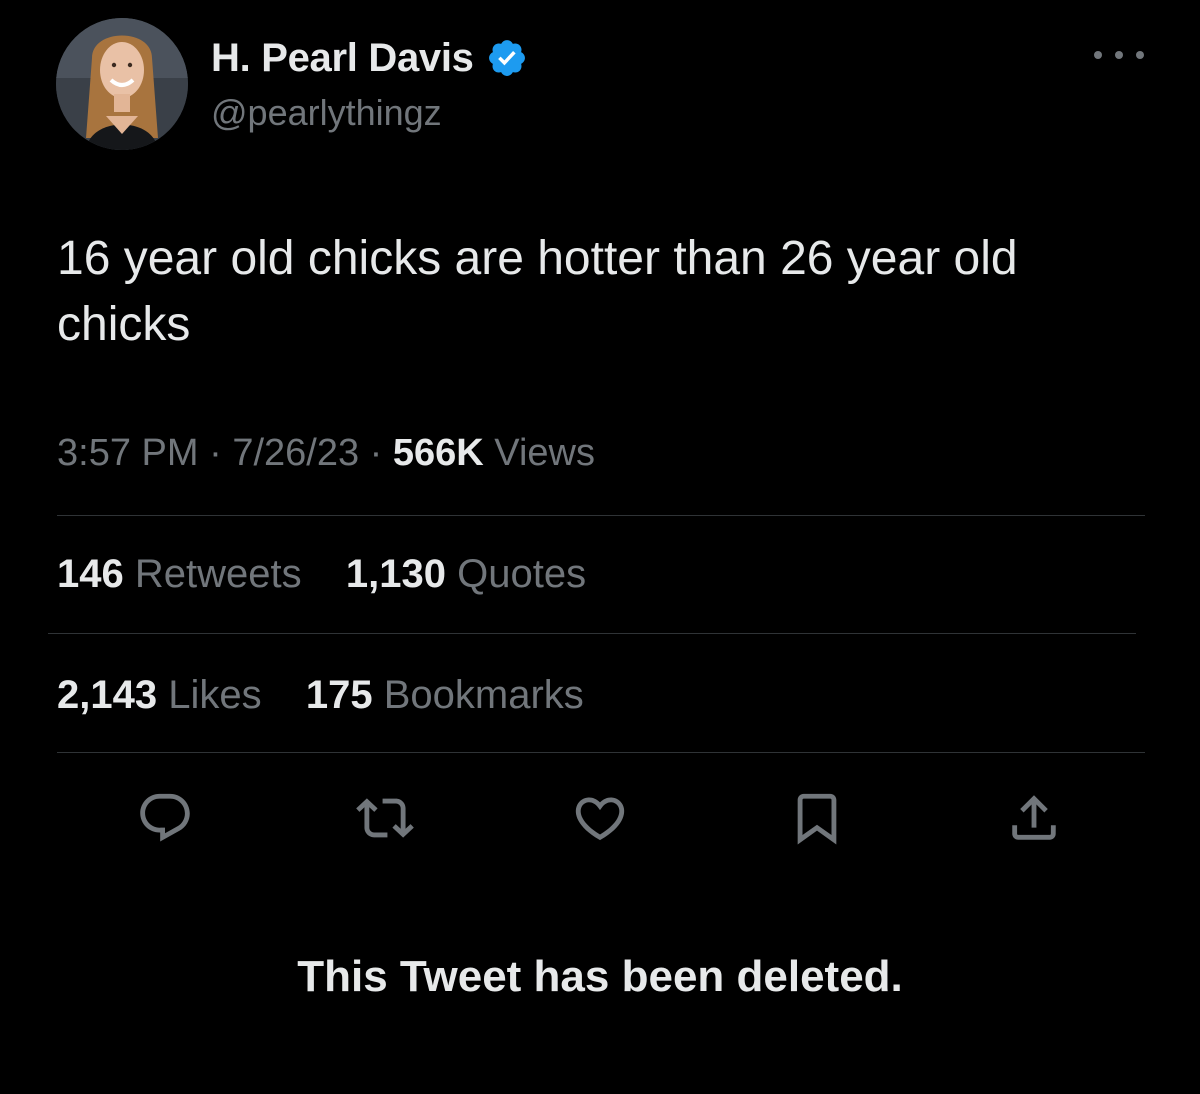  What do you see at coordinates (507, 58) in the screenshot?
I see `verified-badge-icon` at bounding box center [507, 58].